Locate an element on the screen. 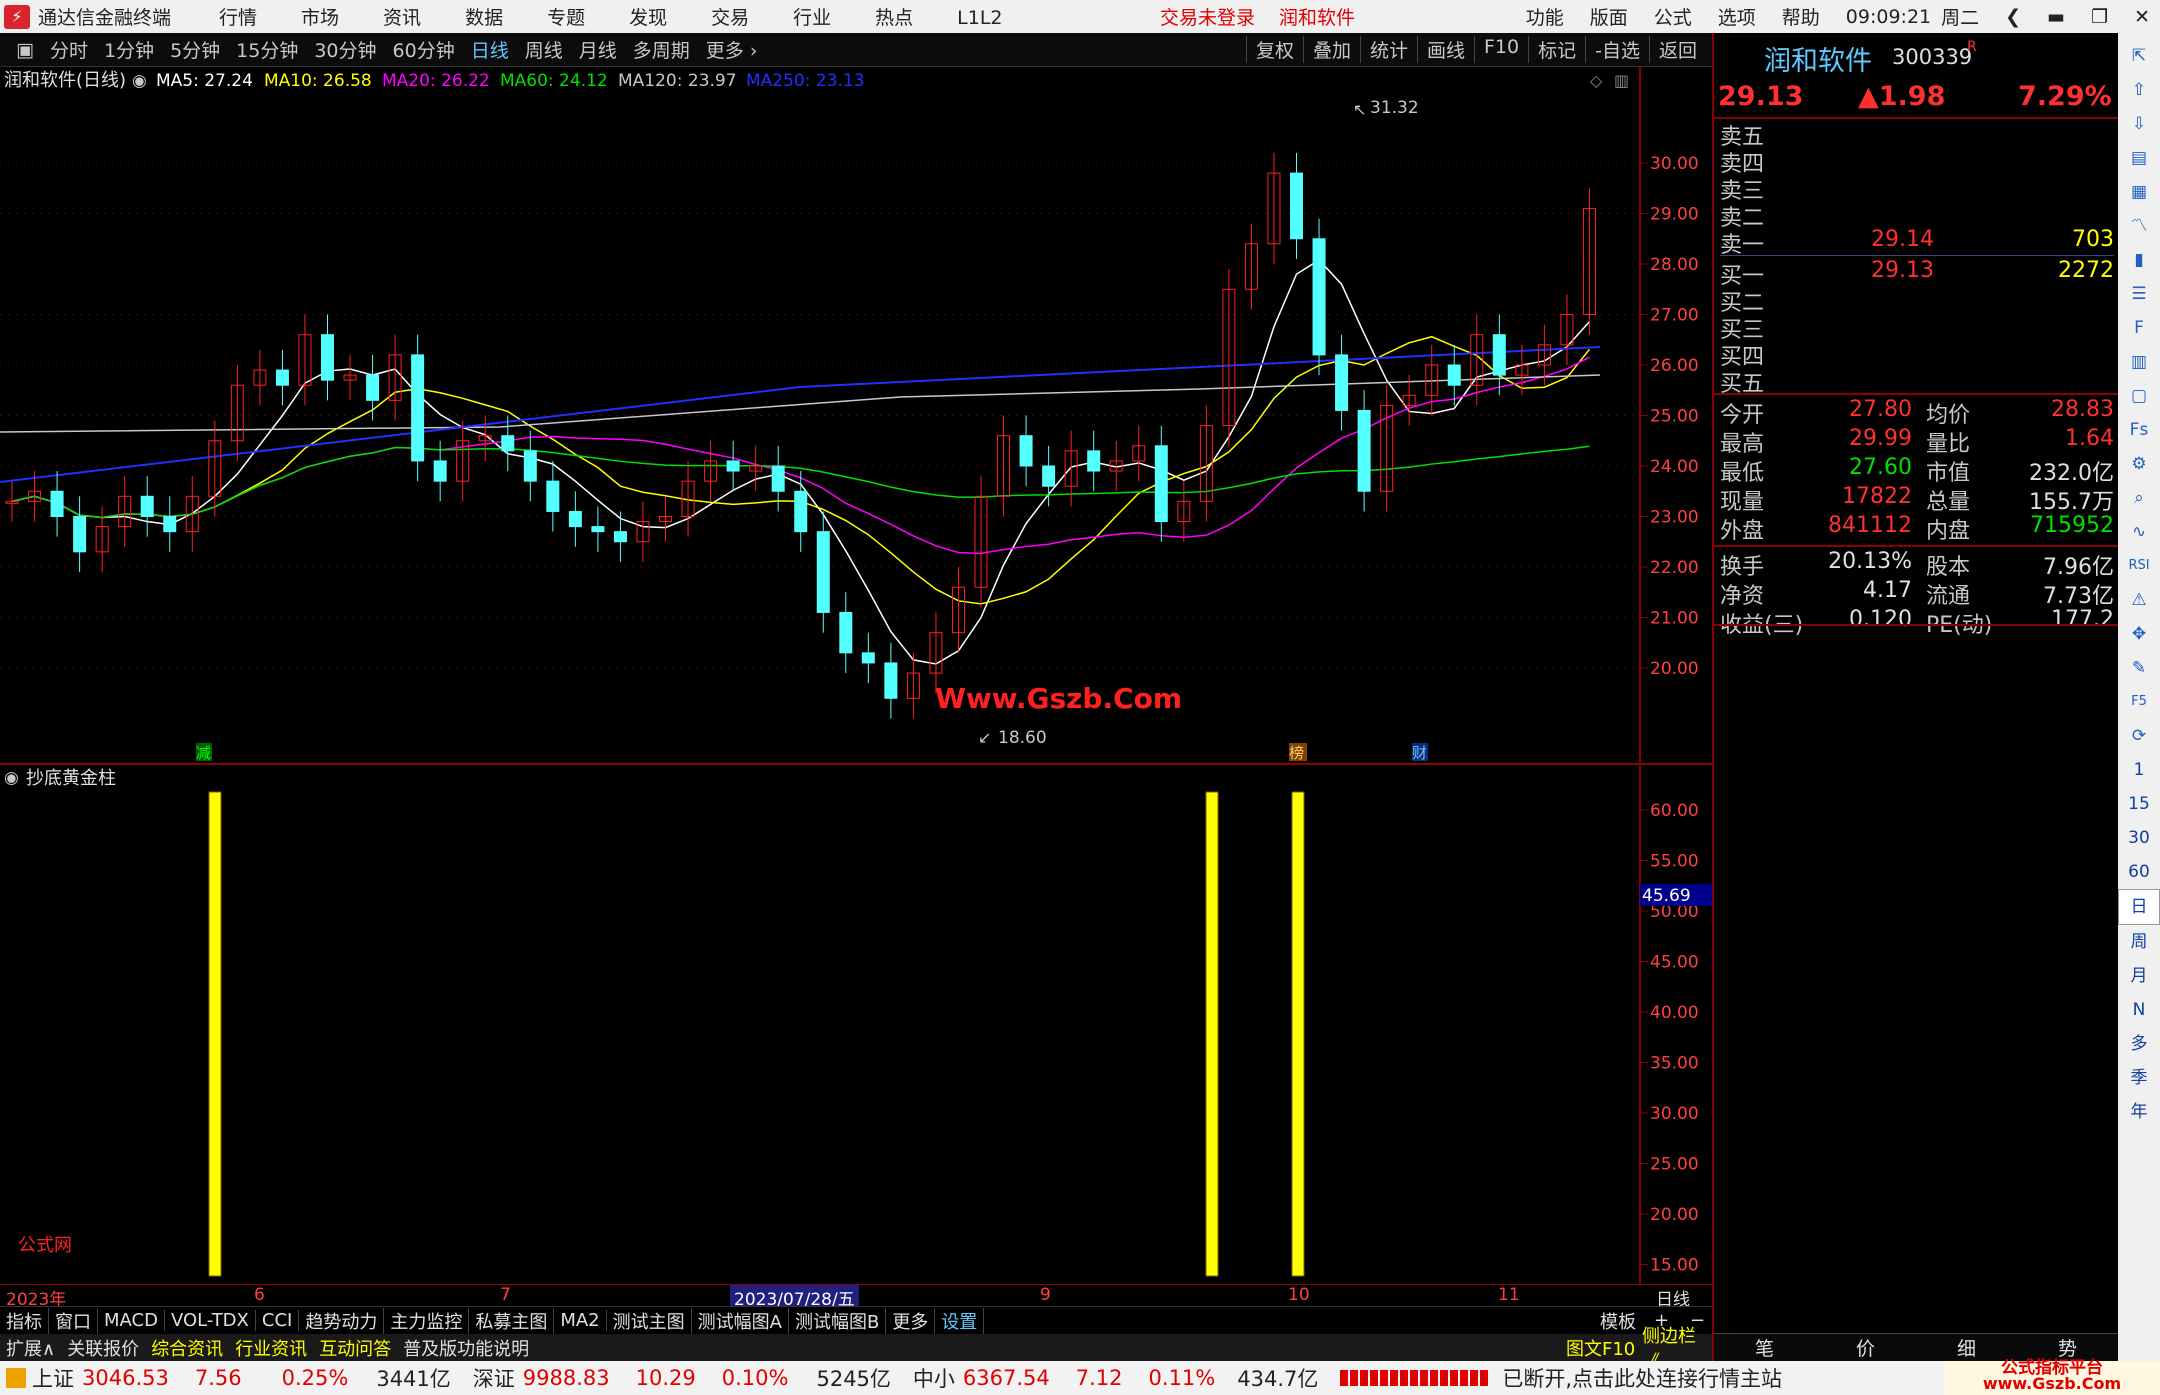 The height and width of the screenshot is (1395, 2160). wave-icon: ∿ is located at coordinates (2139, 532).